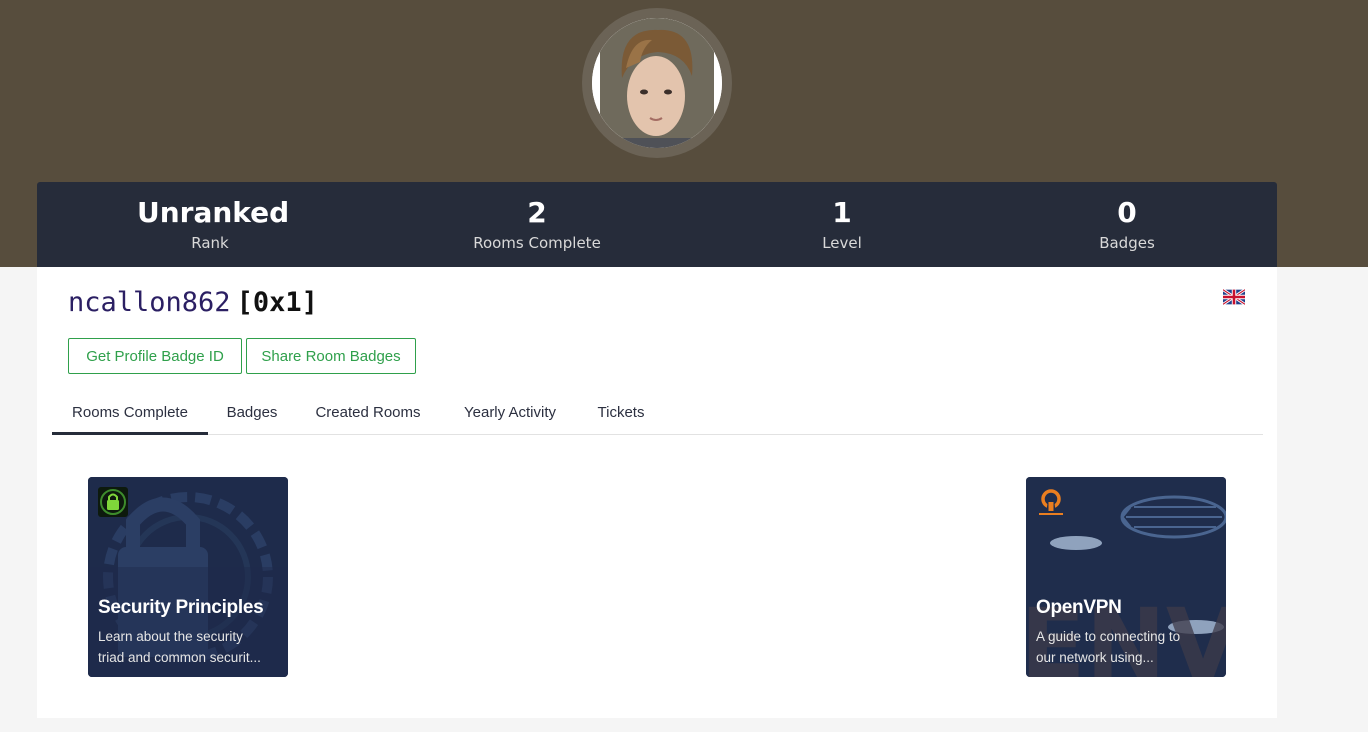  I want to click on user-rank-tag: [0x1], so click(277, 302).